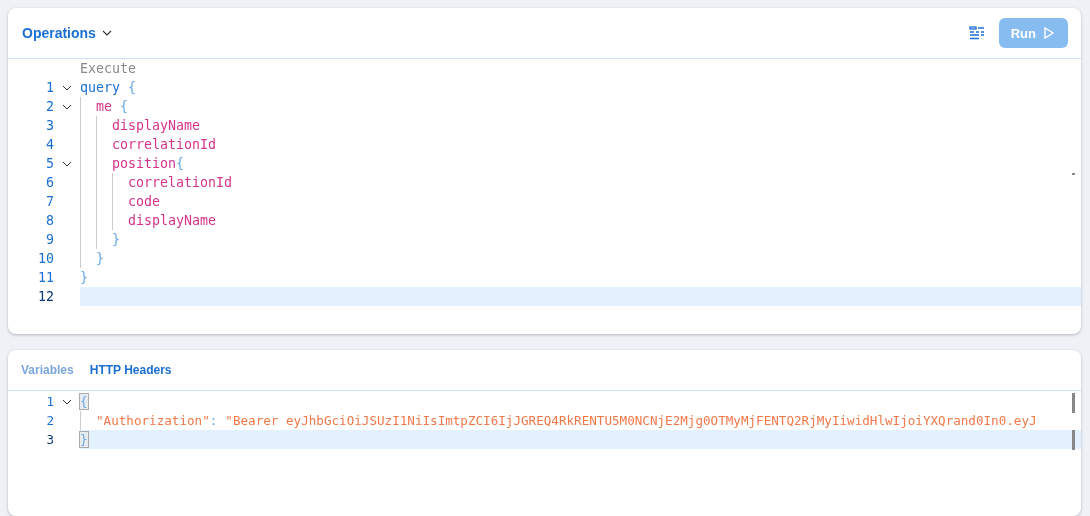 This screenshot has width=1090, height=516. What do you see at coordinates (49, 239) in the screenshot?
I see `line-number: 9` at bounding box center [49, 239].